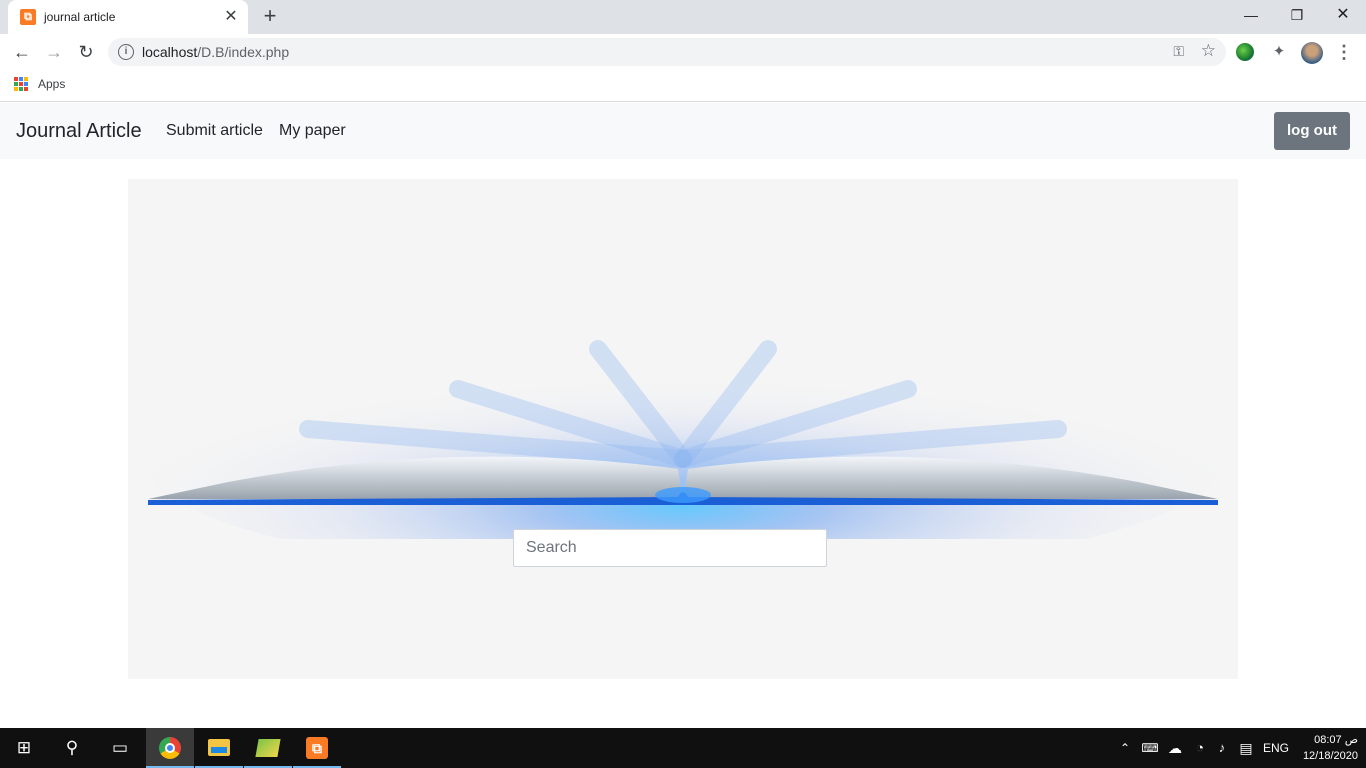  Describe the element at coordinates (1330, 756) in the screenshot. I see `clock-date: 12/18/2020` at that location.